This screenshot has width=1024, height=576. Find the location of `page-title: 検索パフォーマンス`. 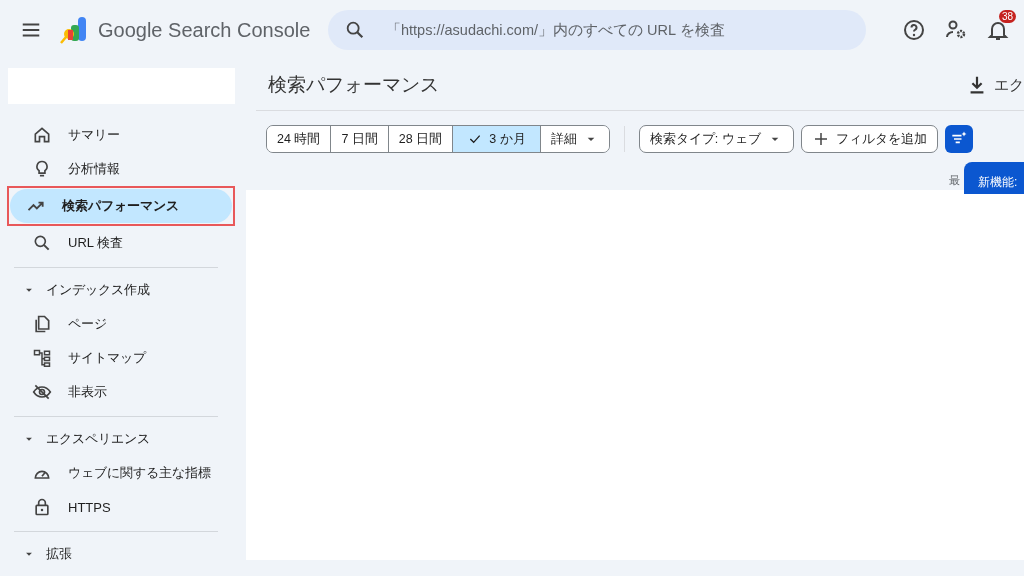

page-title: 検索パフォーマンス is located at coordinates (353, 85).